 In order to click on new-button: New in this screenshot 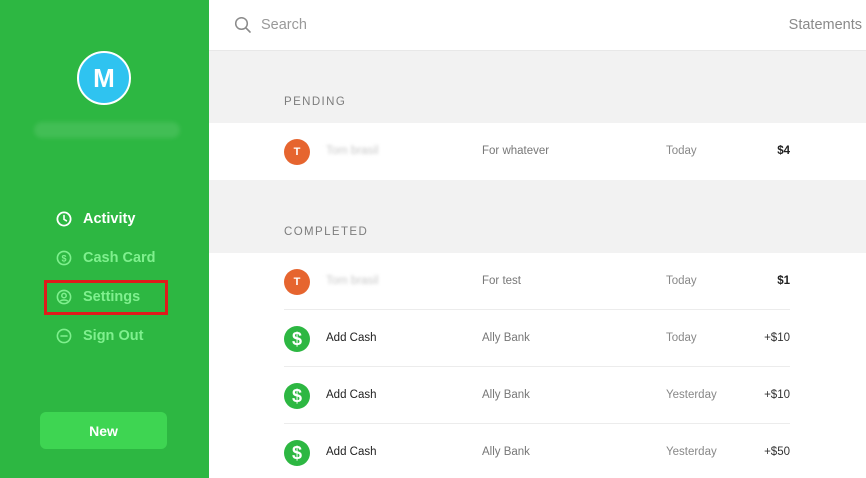, I will do `click(103, 430)`.